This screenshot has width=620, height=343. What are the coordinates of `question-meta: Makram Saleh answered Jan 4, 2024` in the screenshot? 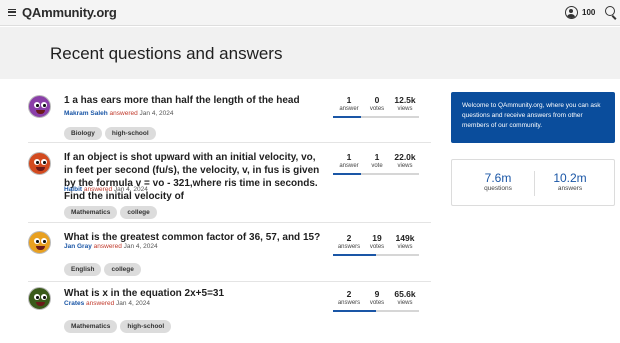 It's located at (119, 113).